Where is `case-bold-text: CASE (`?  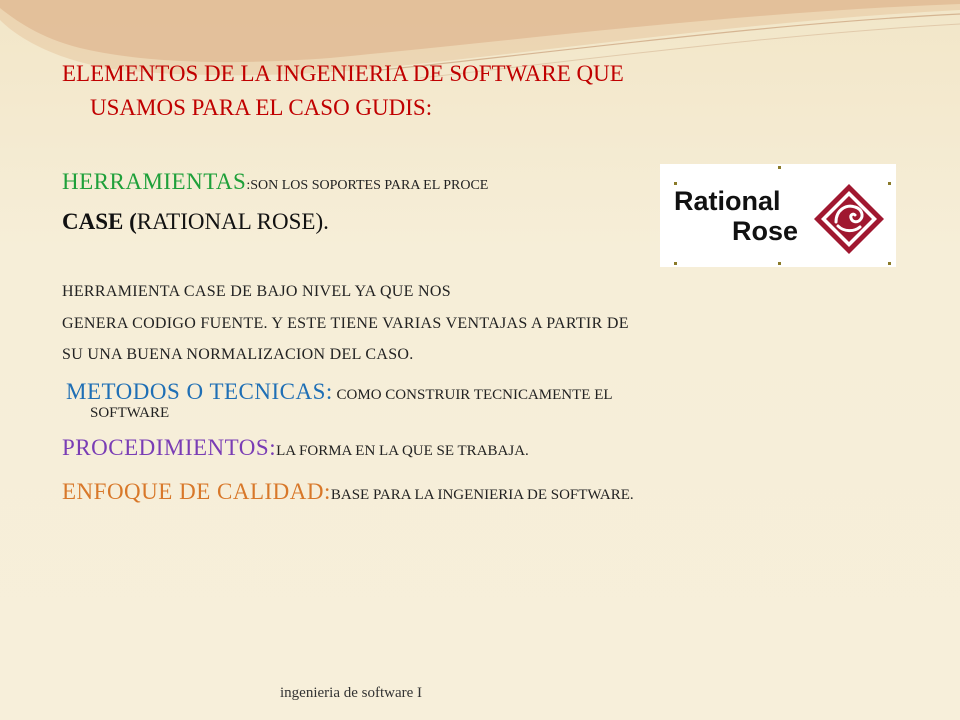
case-bold-text: CASE ( is located at coordinates (99, 221).